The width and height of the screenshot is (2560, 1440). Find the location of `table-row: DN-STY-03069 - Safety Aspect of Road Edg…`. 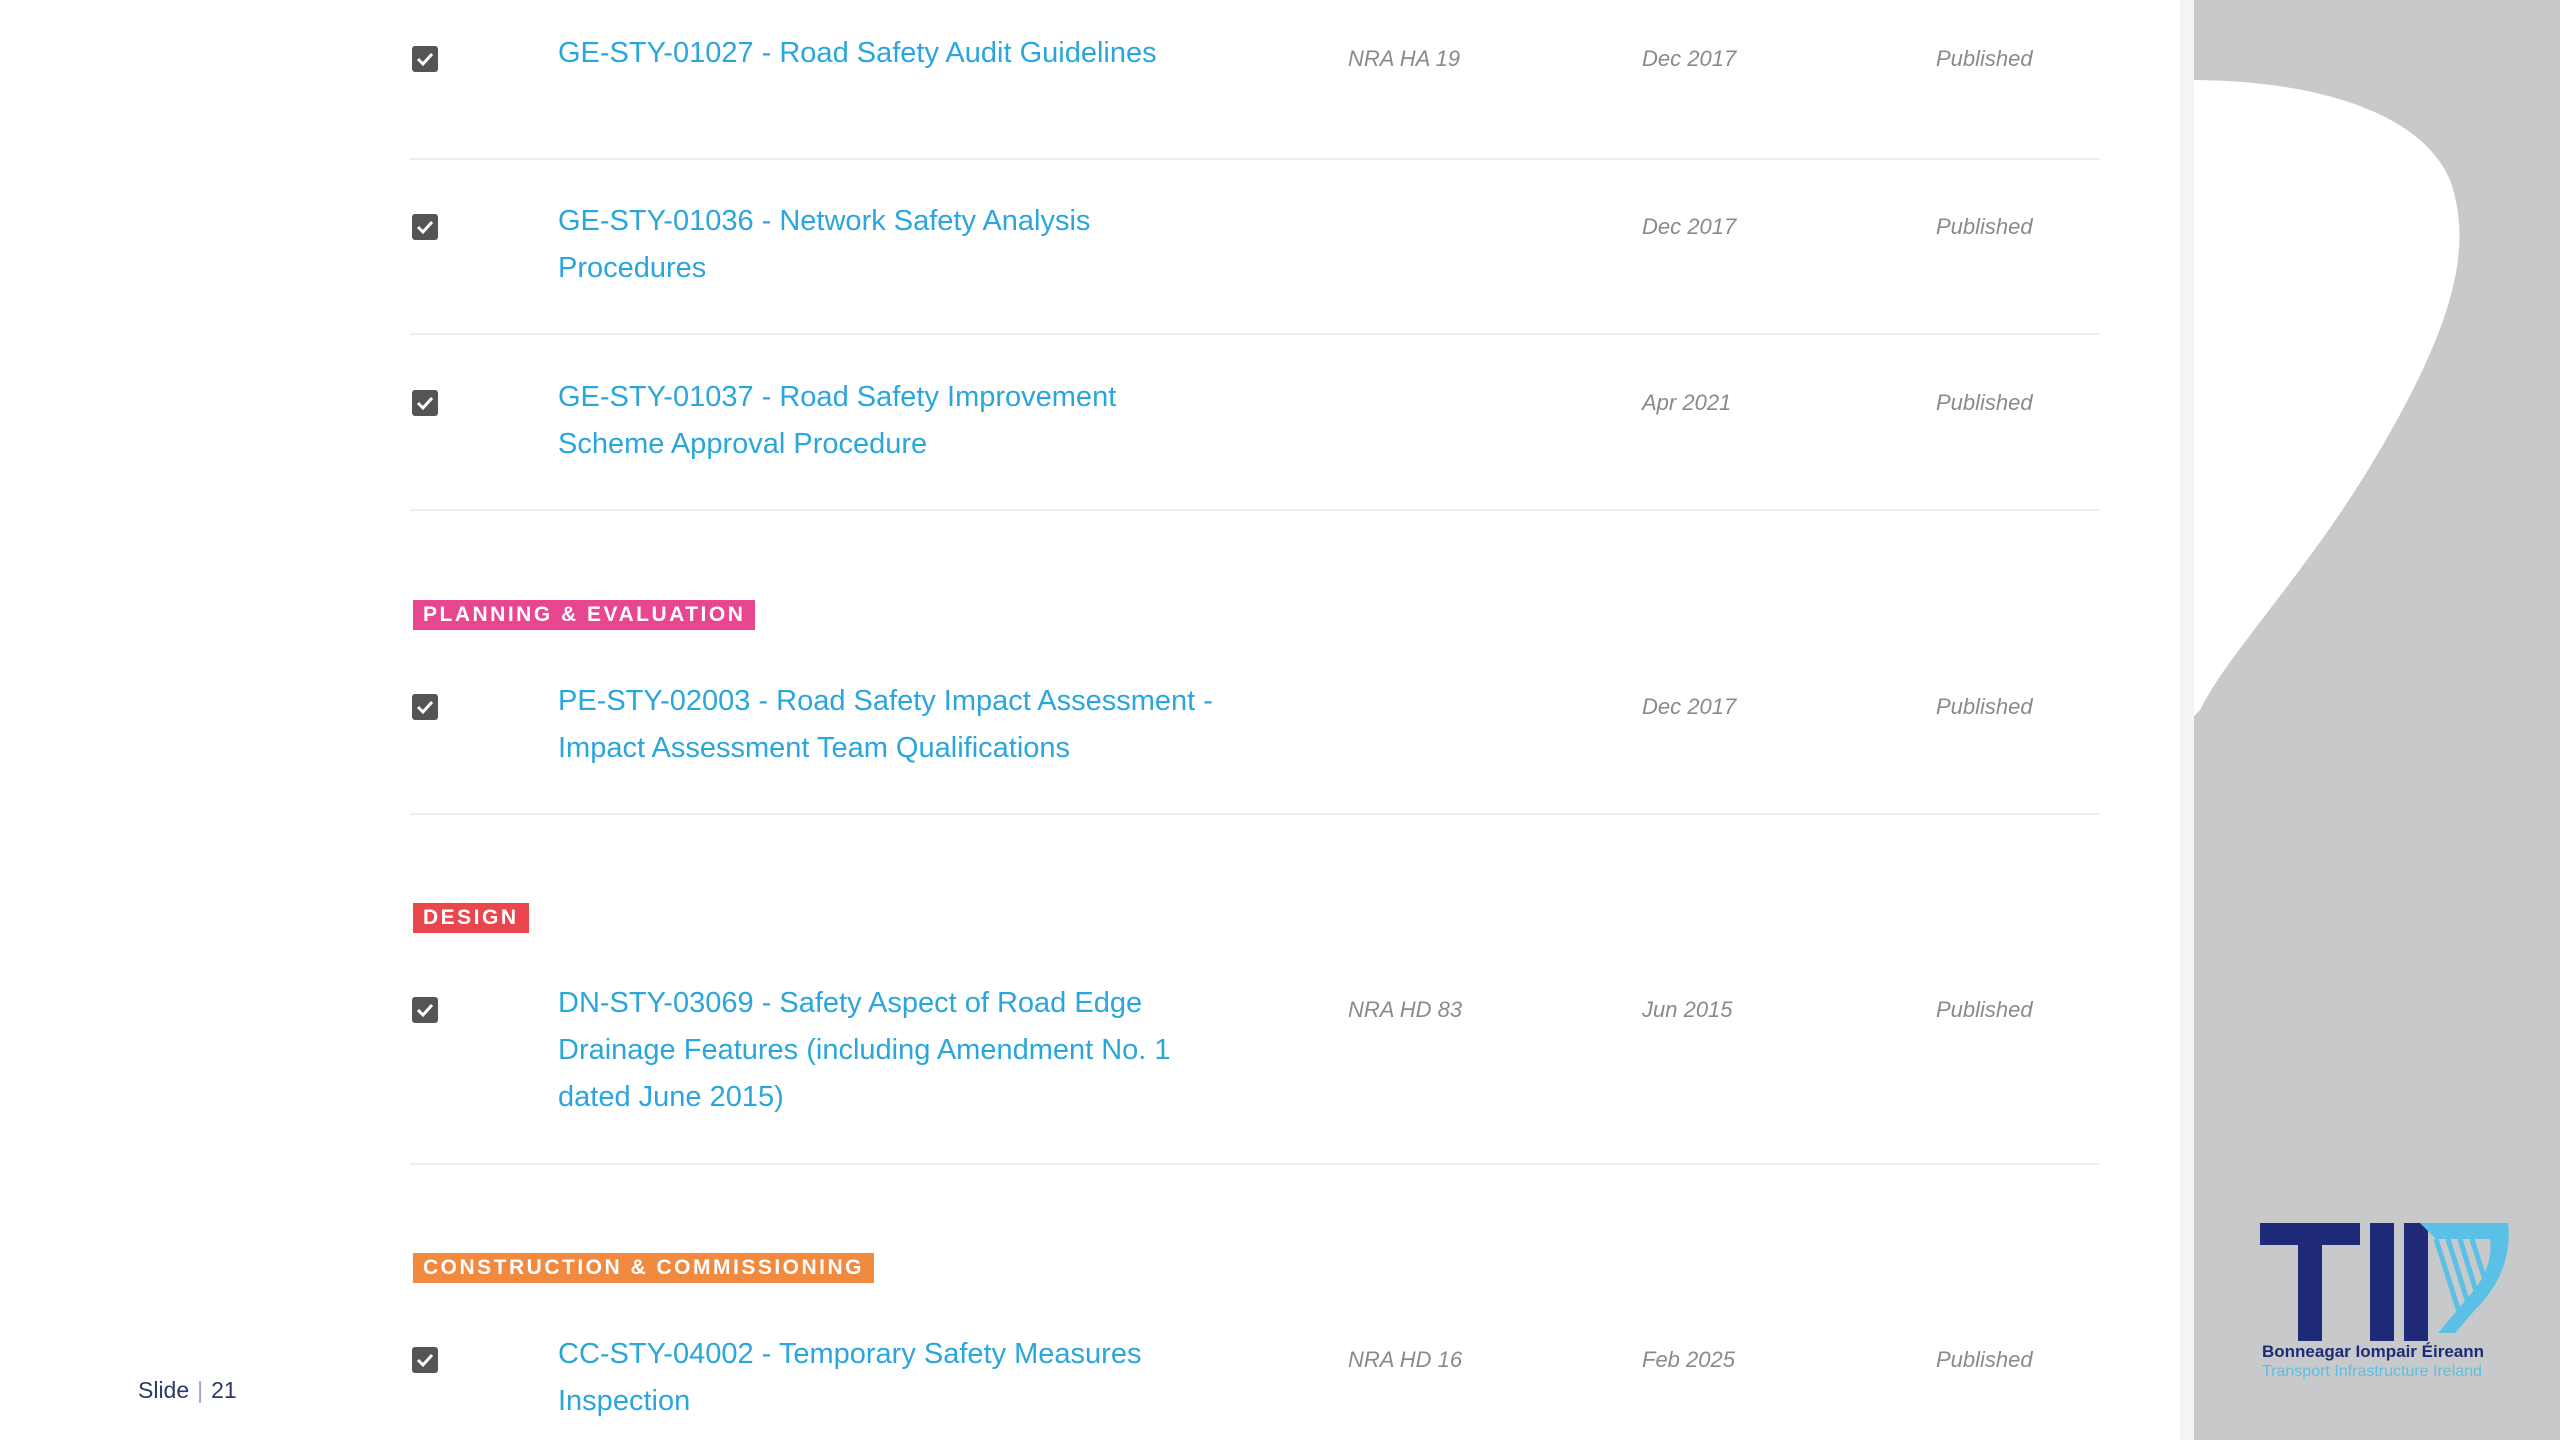

table-row: DN-STY-03069 - Safety Aspect of Road Edg… is located at coordinates (1255, 1062).